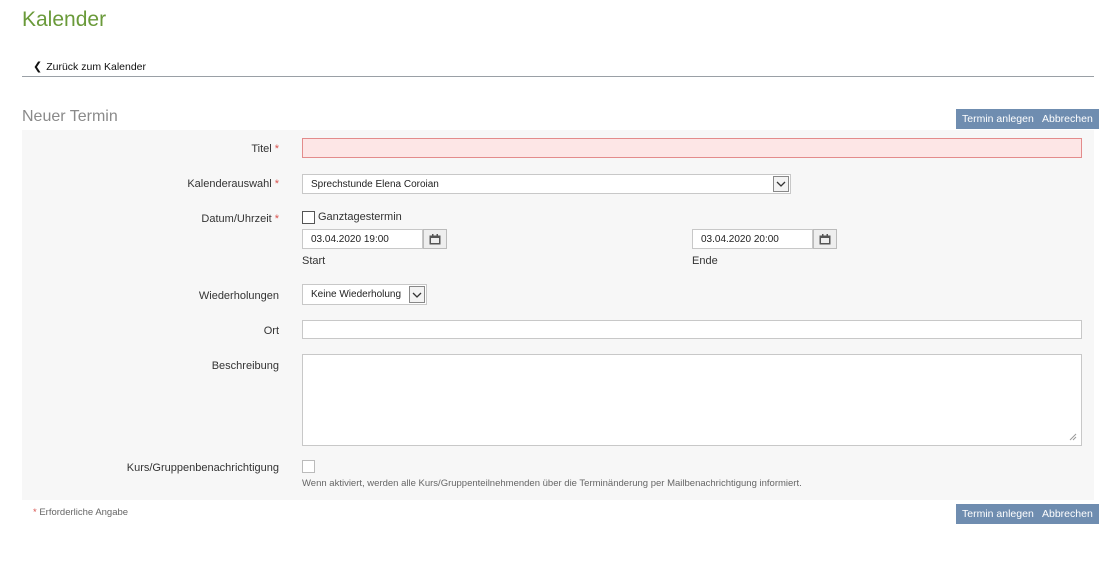 This screenshot has height=561, width=1118. I want to click on description-textarea, so click(692, 400).